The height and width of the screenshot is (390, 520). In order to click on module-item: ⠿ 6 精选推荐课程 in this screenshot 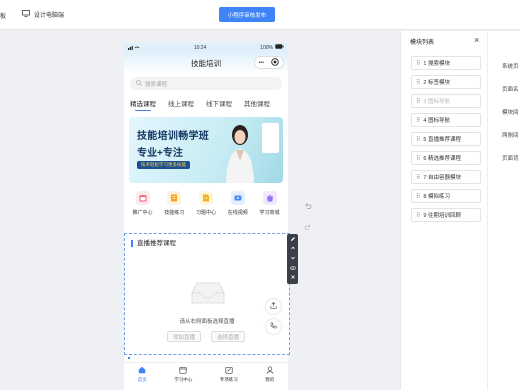, I will do `click(446, 158)`.